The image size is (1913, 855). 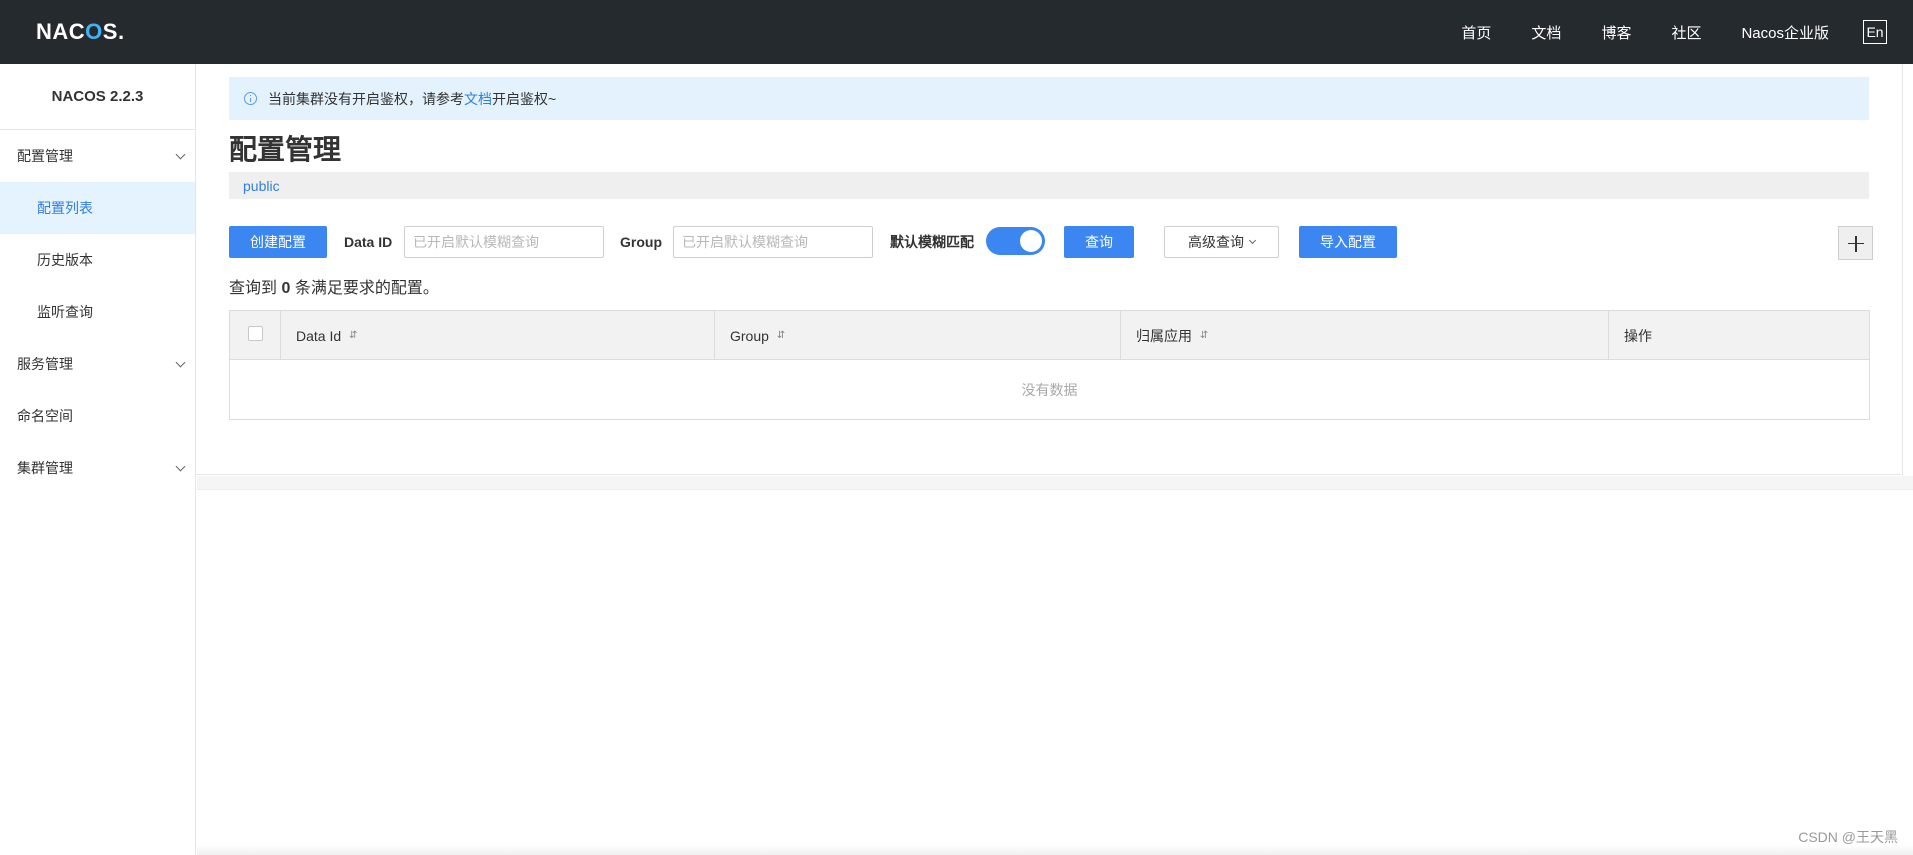 What do you see at coordinates (45, 156) in the screenshot?
I see `sidebar-group-label: 配置管理` at bounding box center [45, 156].